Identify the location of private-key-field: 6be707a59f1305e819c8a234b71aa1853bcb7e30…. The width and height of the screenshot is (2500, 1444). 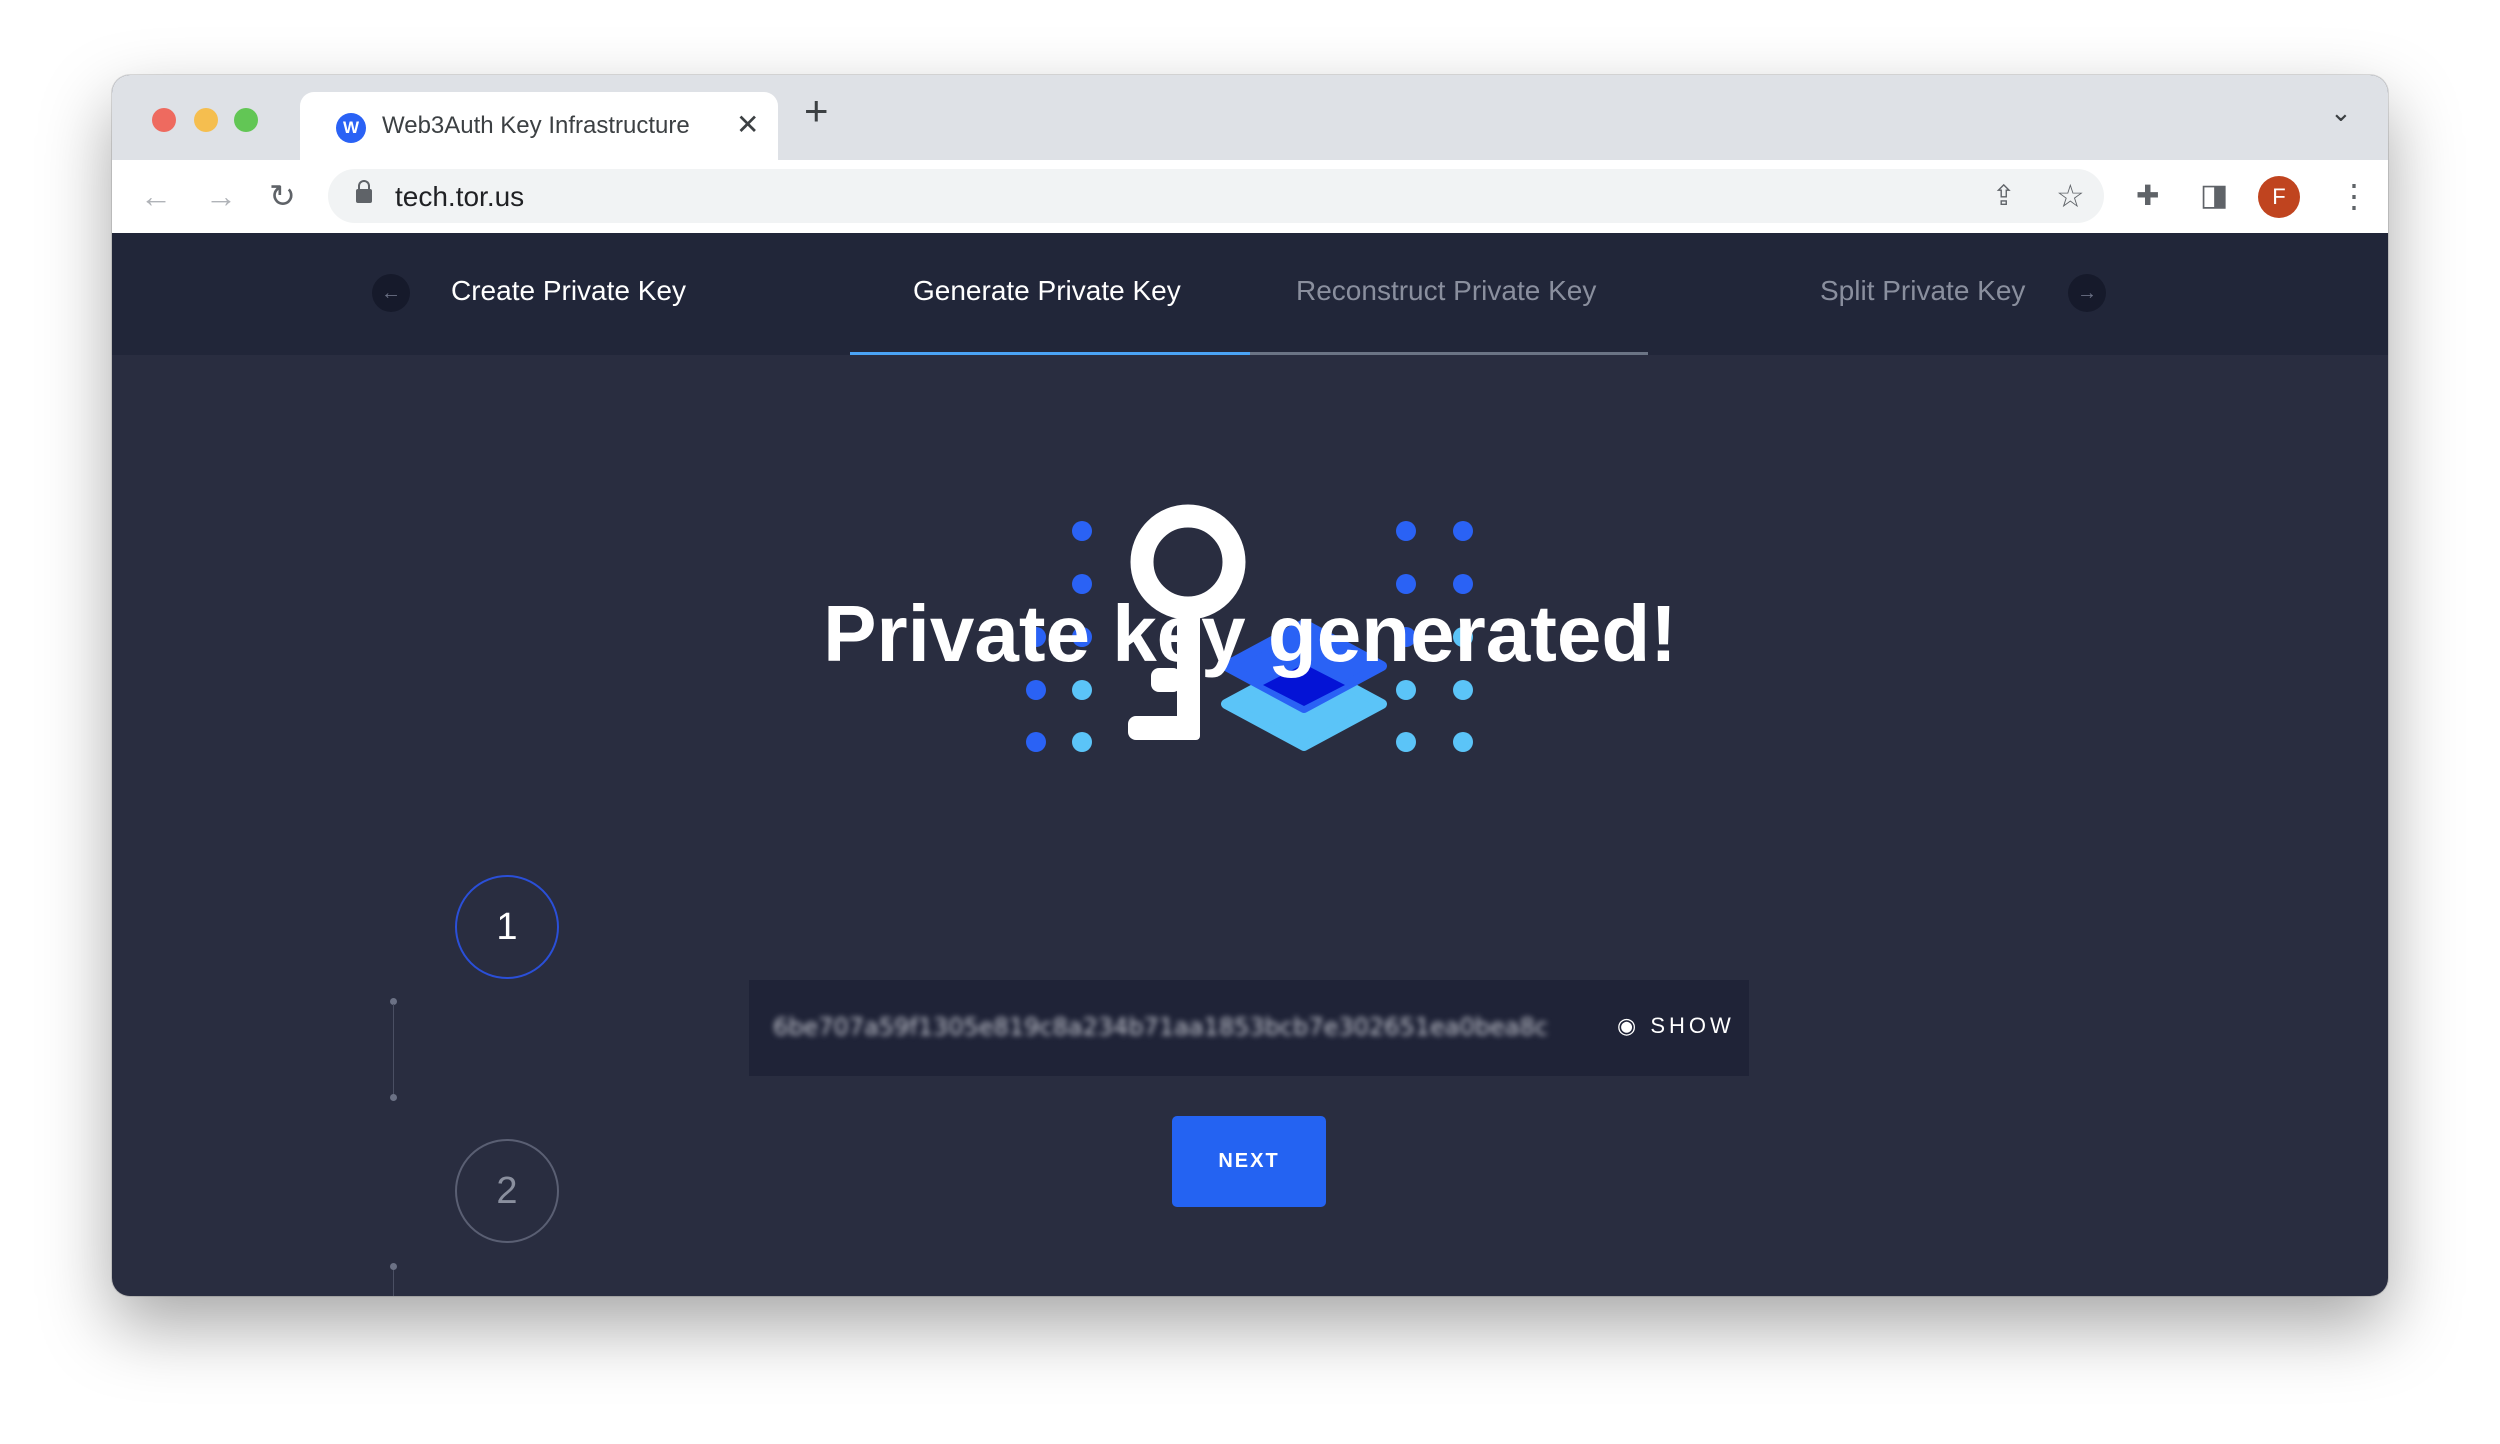
(1249, 1028).